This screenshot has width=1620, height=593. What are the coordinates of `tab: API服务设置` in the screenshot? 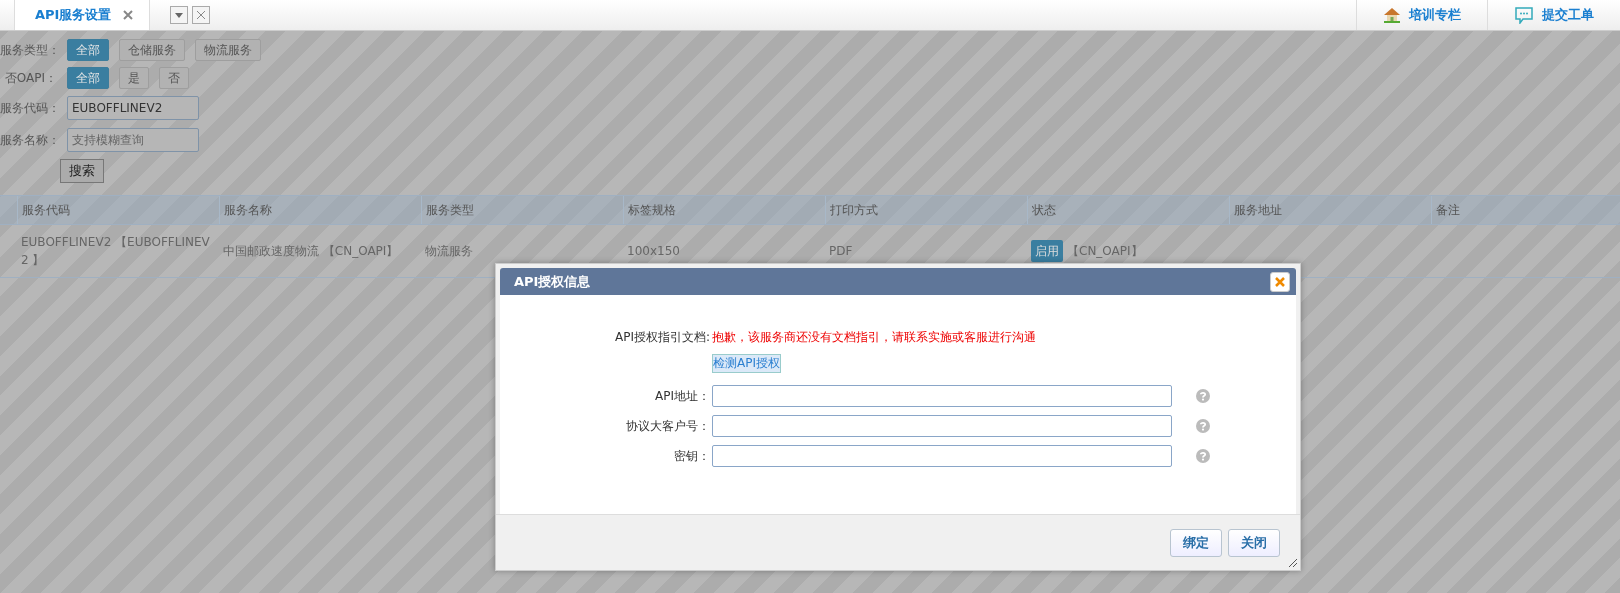 It's located at (82, 15).